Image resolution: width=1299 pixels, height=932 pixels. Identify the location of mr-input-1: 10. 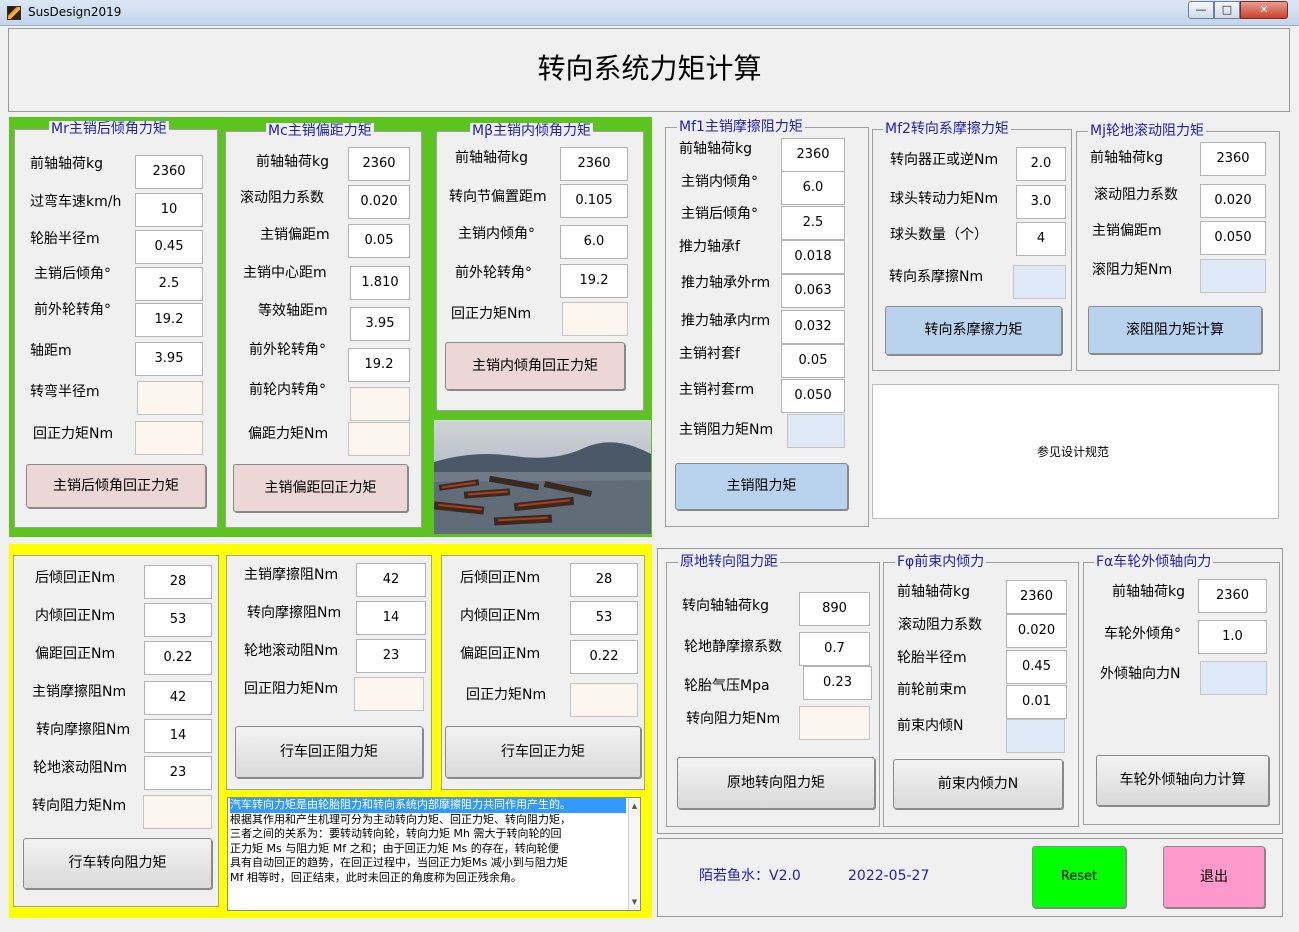
(169, 210).